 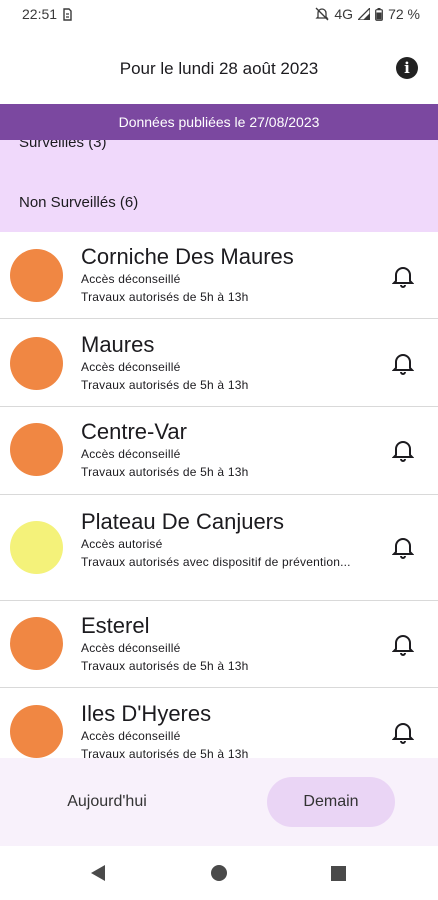 I want to click on network-type: 4G, so click(x=344, y=14).